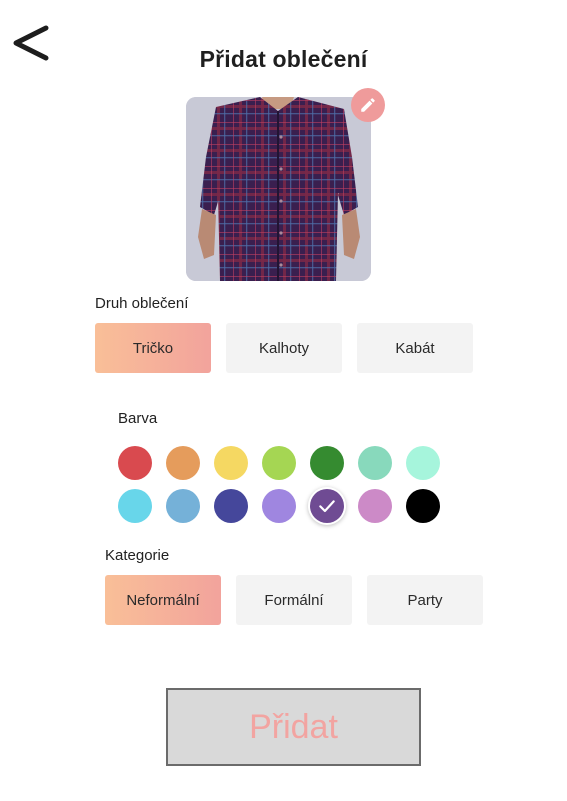 This screenshot has width=567, height=801. I want to click on submit-button: Přidat, so click(293, 727).